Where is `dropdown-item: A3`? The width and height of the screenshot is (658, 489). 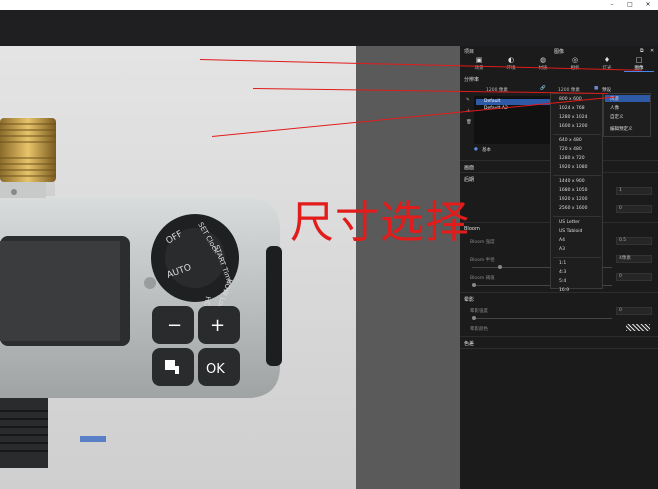 dropdown-item: A3 is located at coordinates (562, 249).